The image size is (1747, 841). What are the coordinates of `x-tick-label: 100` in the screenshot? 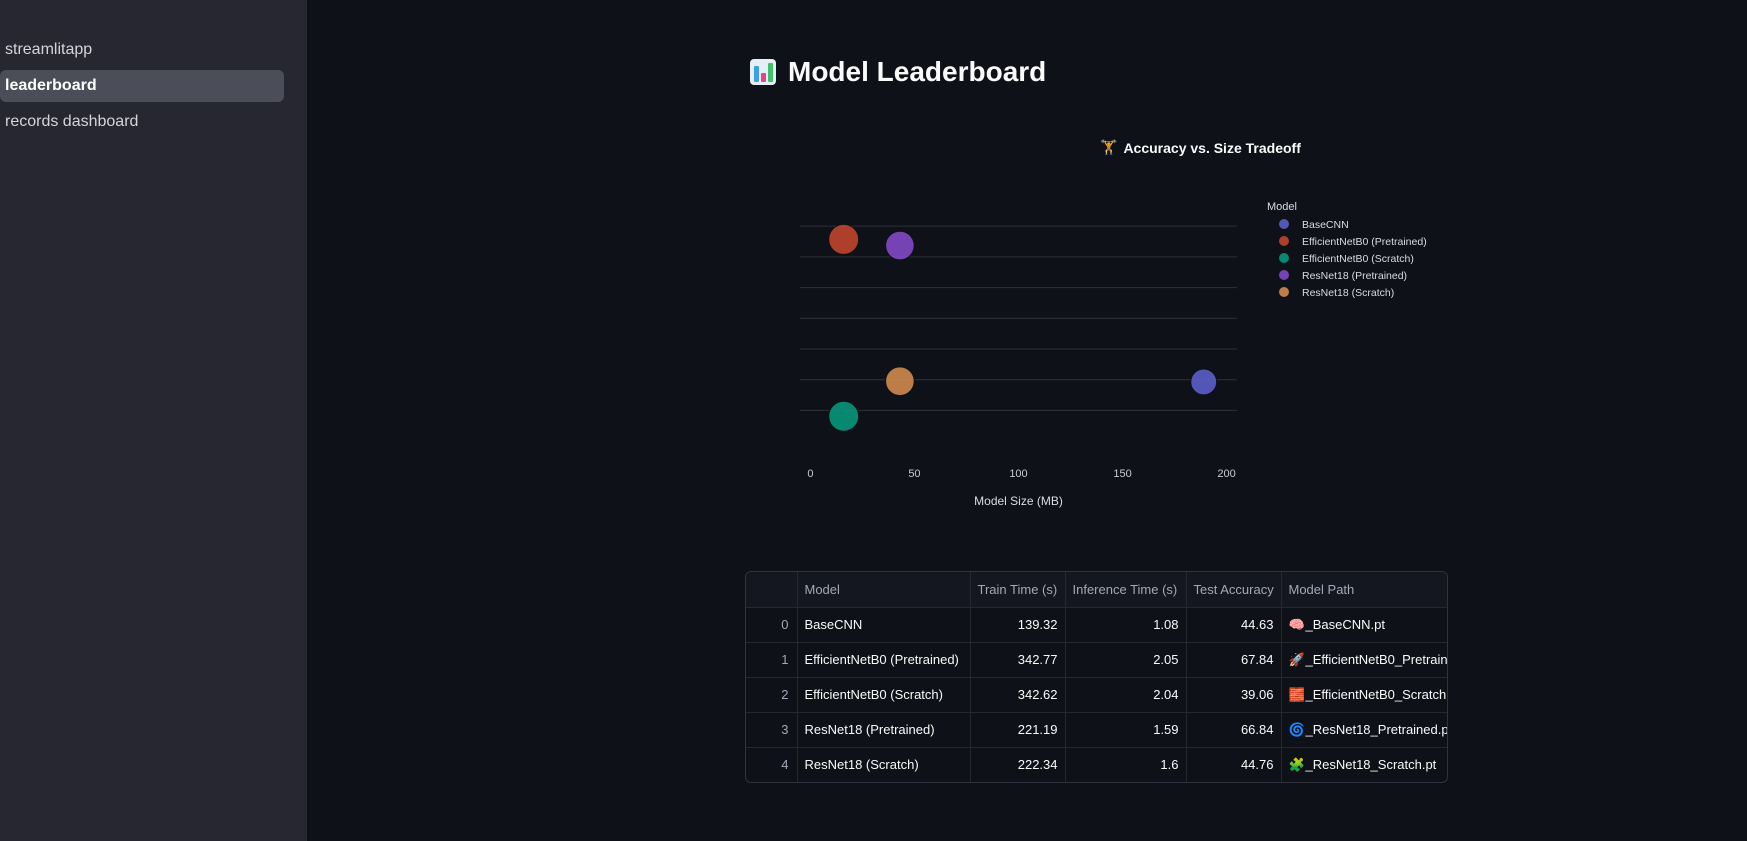 It's located at (1018, 474).